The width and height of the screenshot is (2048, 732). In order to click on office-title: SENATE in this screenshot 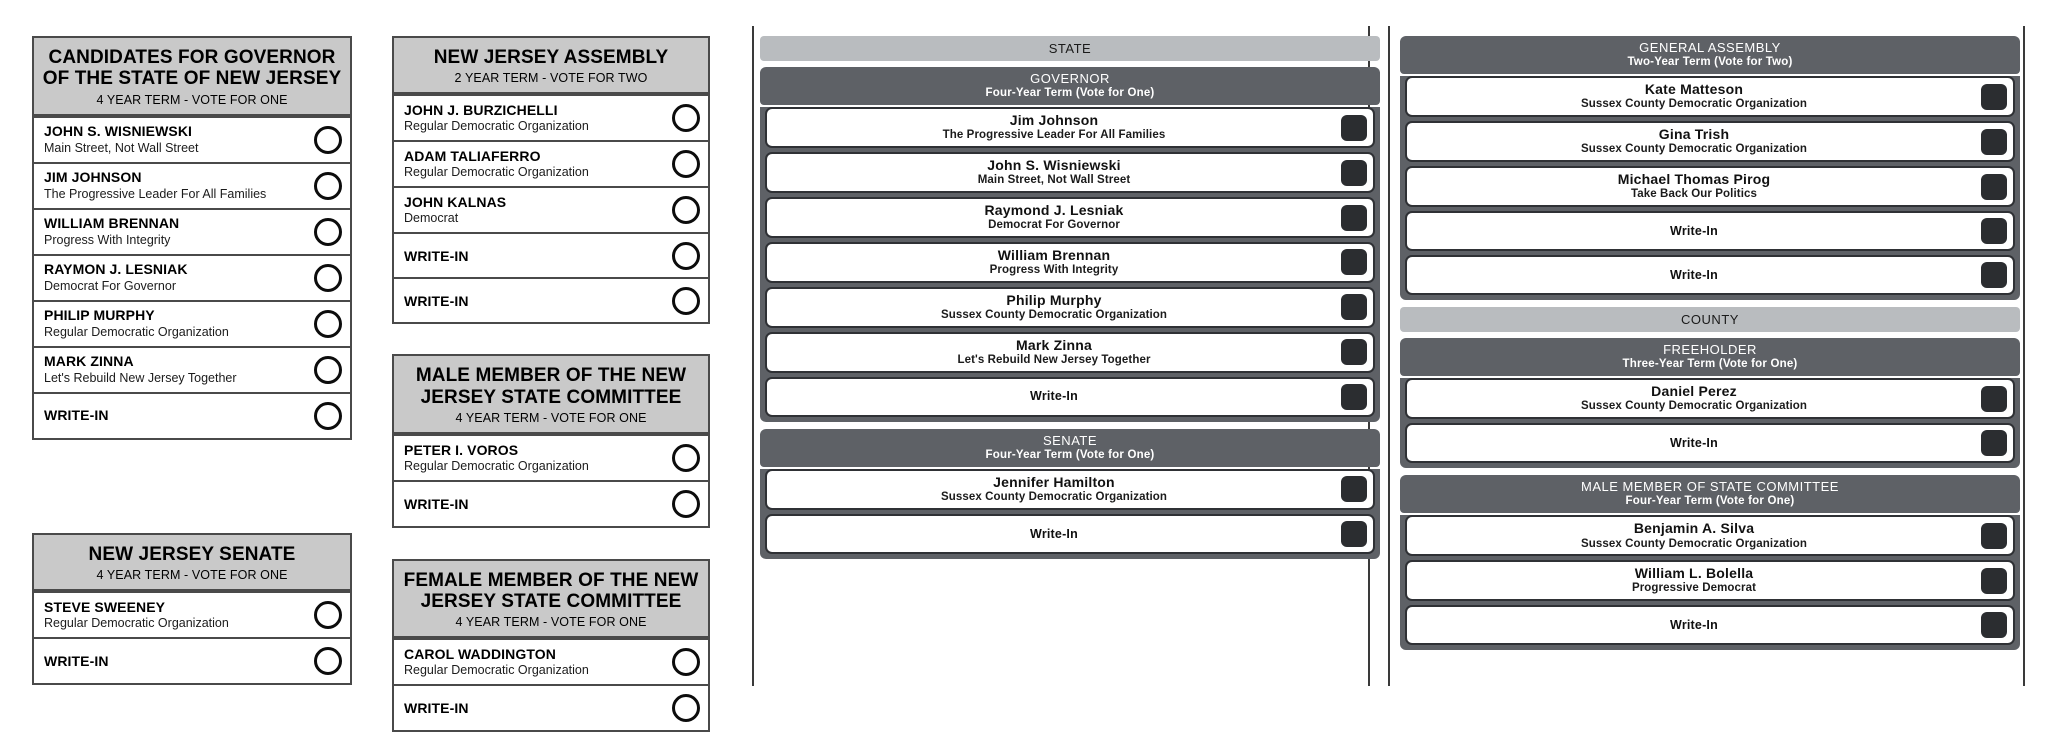, I will do `click(1070, 440)`.